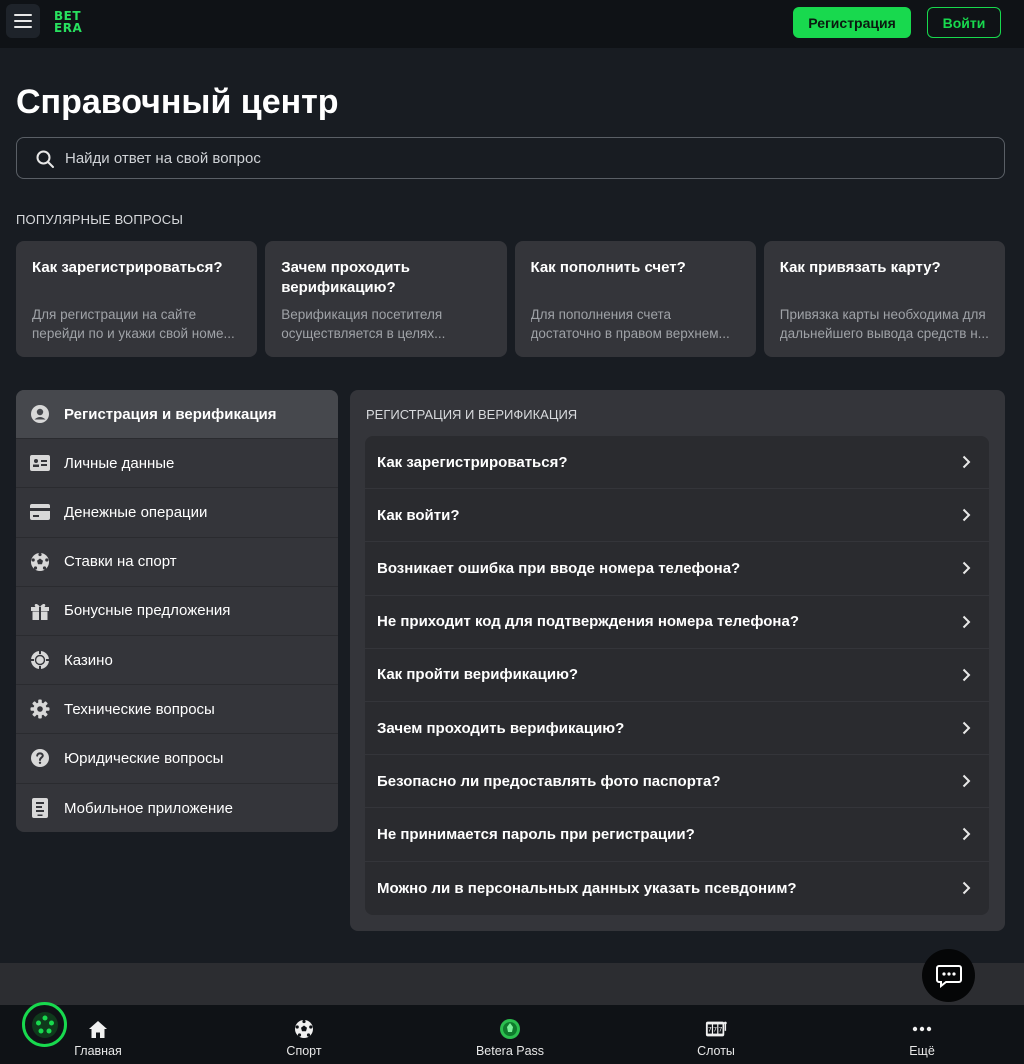 The width and height of the screenshot is (1024, 1064). Describe the element at coordinates (418, 515) in the screenshot. I see `question-text: Как войти?` at that location.